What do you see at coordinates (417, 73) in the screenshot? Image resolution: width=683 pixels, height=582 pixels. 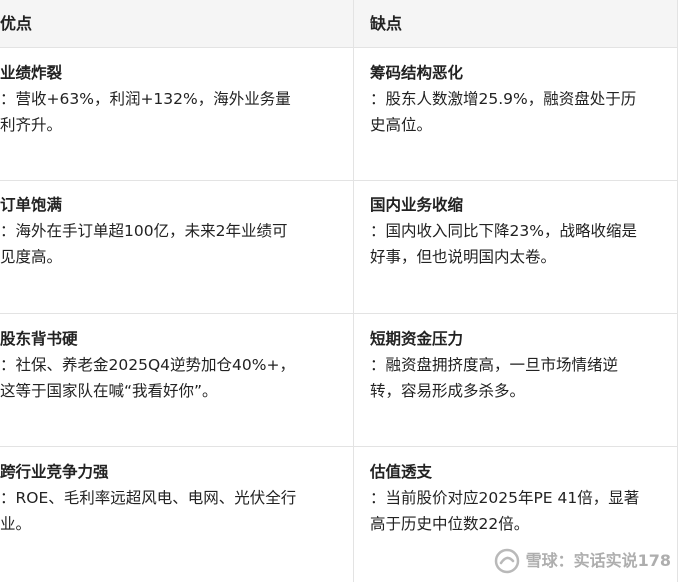 I see `con-title: 筹码结构恶化` at bounding box center [417, 73].